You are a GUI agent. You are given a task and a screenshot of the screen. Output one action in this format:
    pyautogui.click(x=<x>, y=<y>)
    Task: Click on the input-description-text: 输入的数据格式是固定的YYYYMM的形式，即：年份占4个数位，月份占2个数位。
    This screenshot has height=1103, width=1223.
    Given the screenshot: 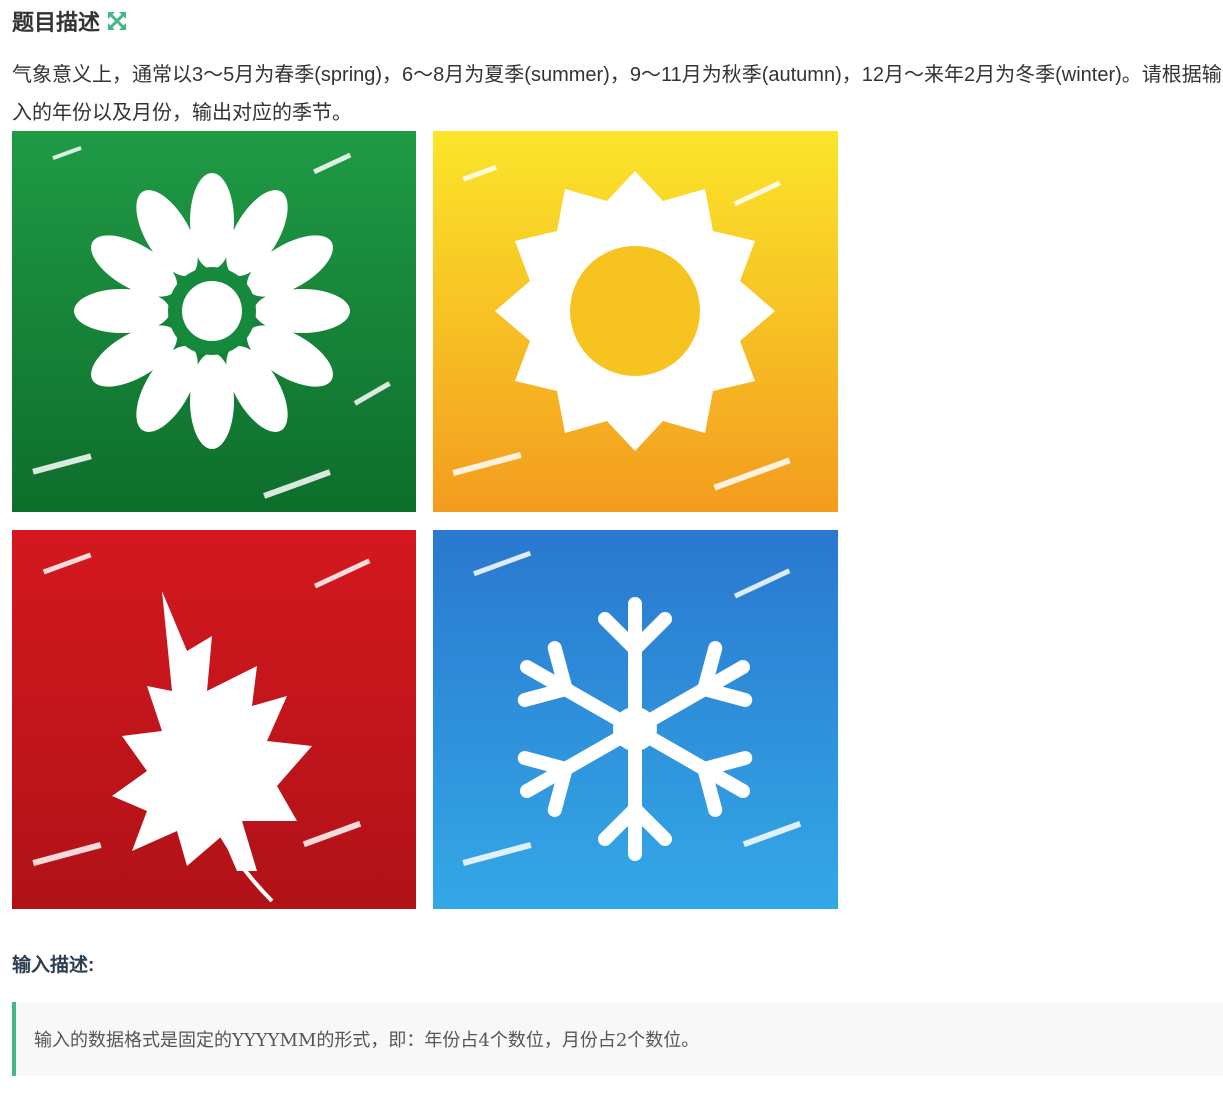 What is the action you would take?
    pyautogui.click(x=367, y=1040)
    